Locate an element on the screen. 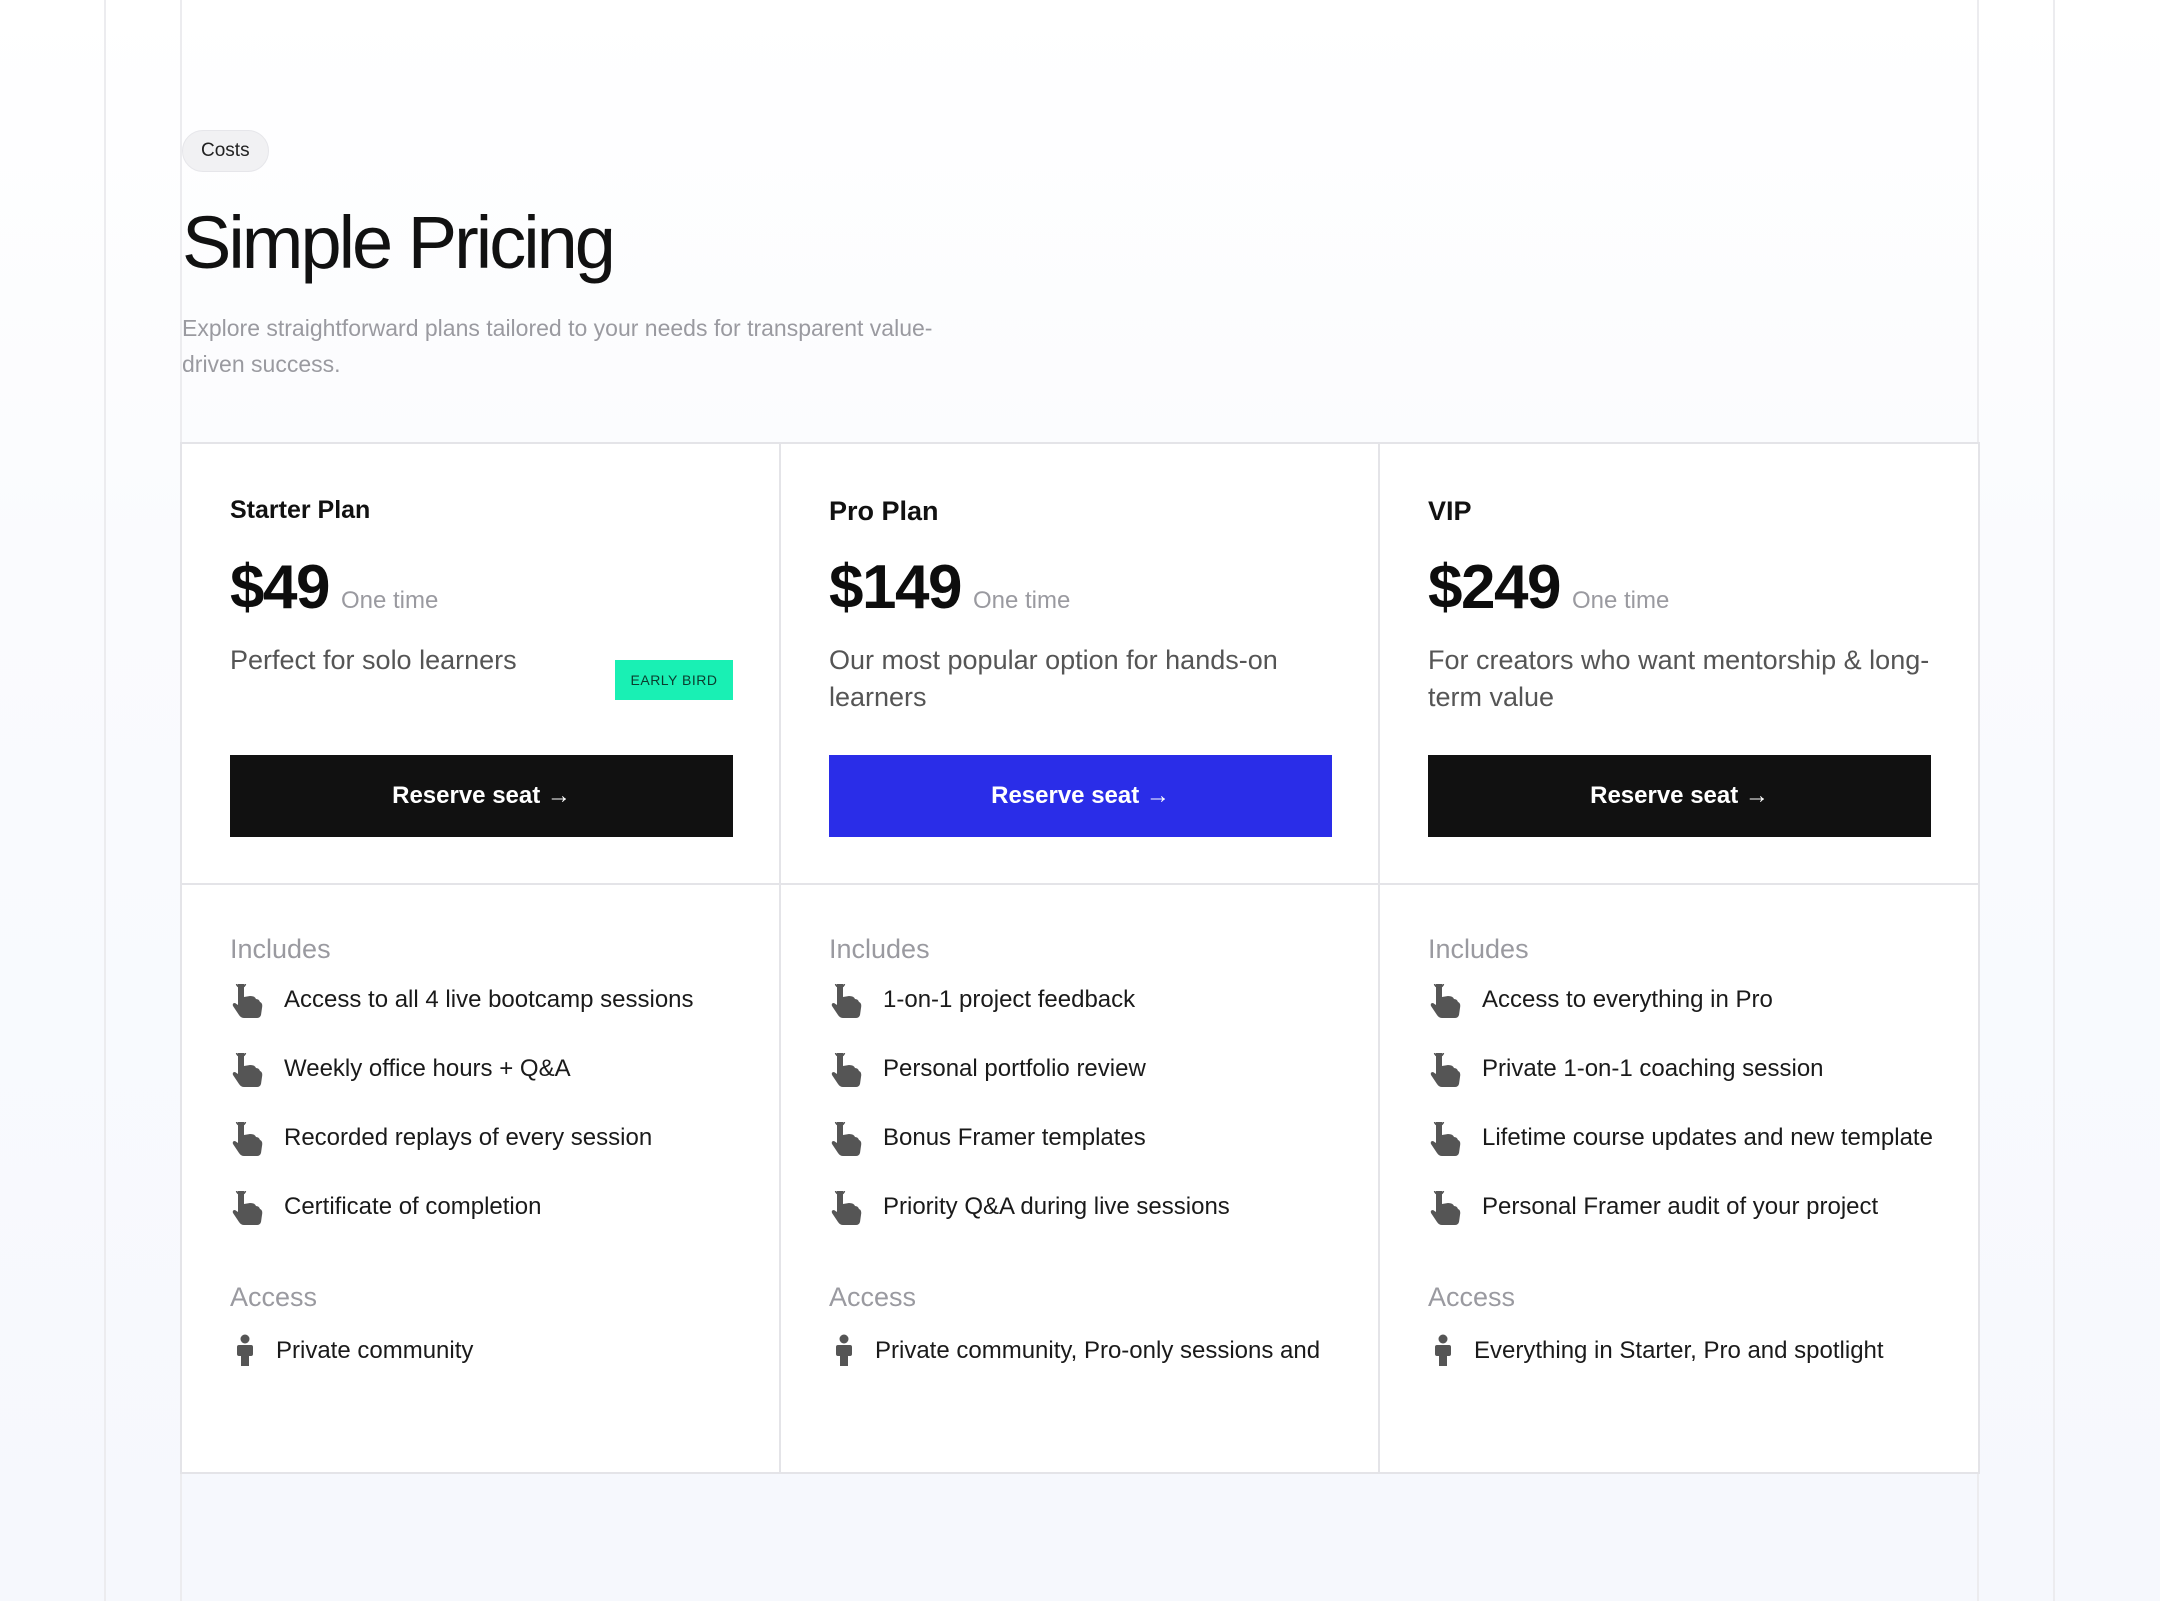 The height and width of the screenshot is (1601, 2160). list-item: Access to all 4 live bootcamp sessions is located at coordinates (500, 1018).